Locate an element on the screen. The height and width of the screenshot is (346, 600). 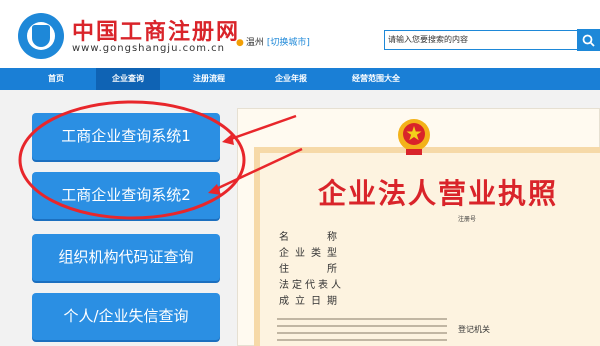
org-code-query-button: 组织机构代码证查询 is located at coordinates (126, 257).